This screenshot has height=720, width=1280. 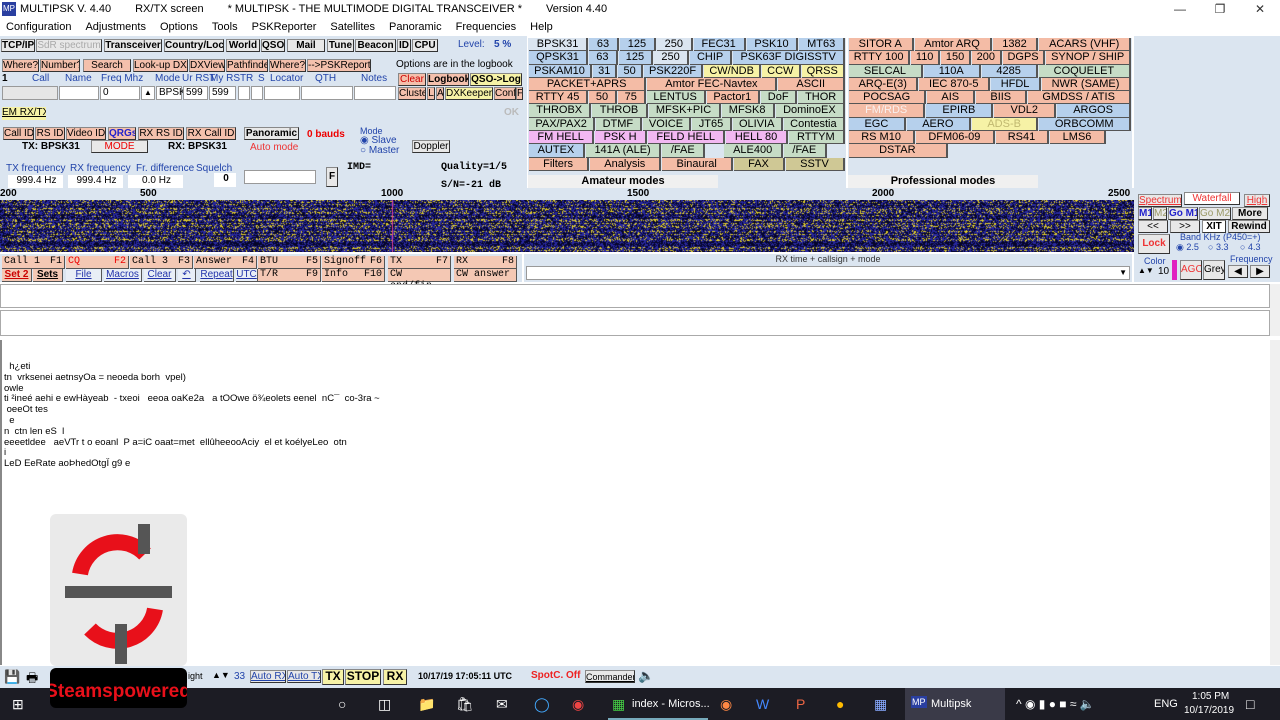 I want to click on mode-button-150: 150, so click(x=956, y=58).